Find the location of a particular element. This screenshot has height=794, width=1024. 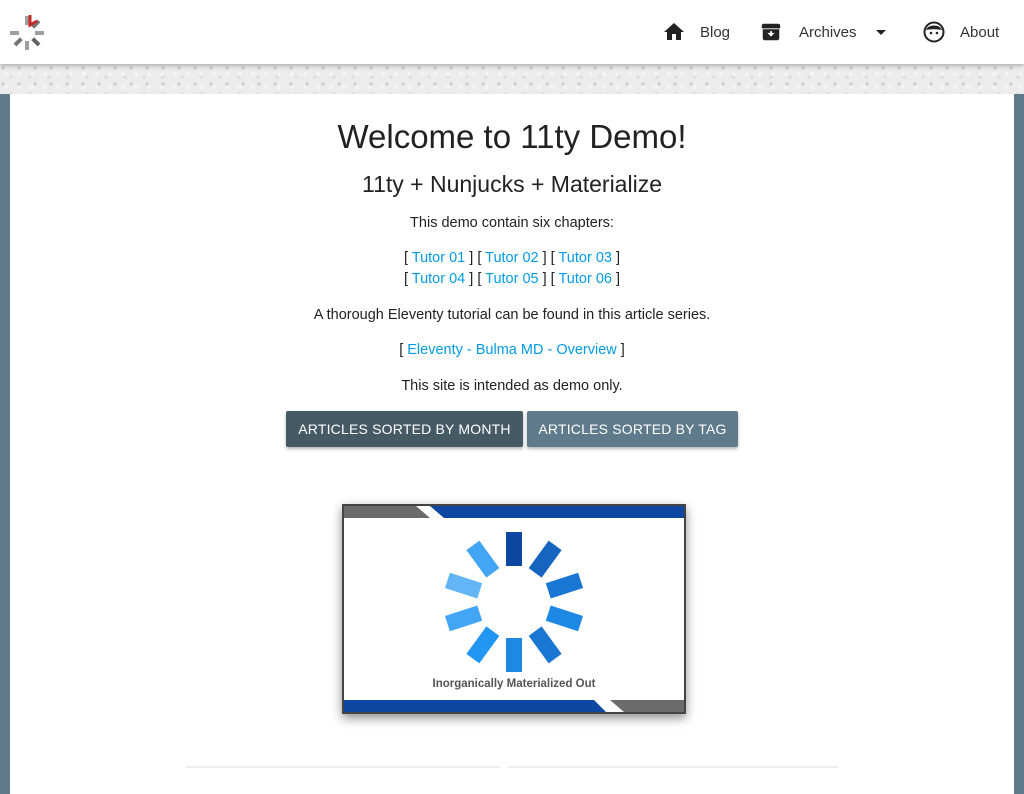

chevron-down-icon is located at coordinates (881, 32).